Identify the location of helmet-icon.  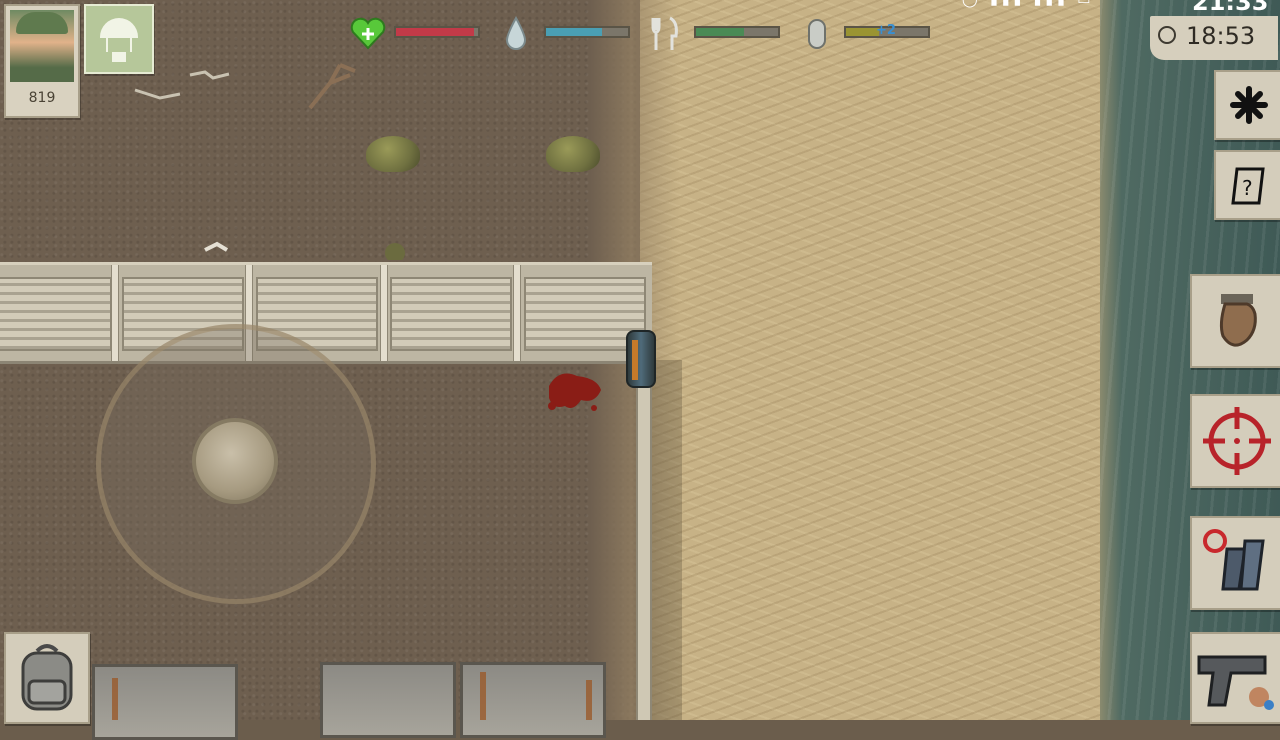
(42, 23).